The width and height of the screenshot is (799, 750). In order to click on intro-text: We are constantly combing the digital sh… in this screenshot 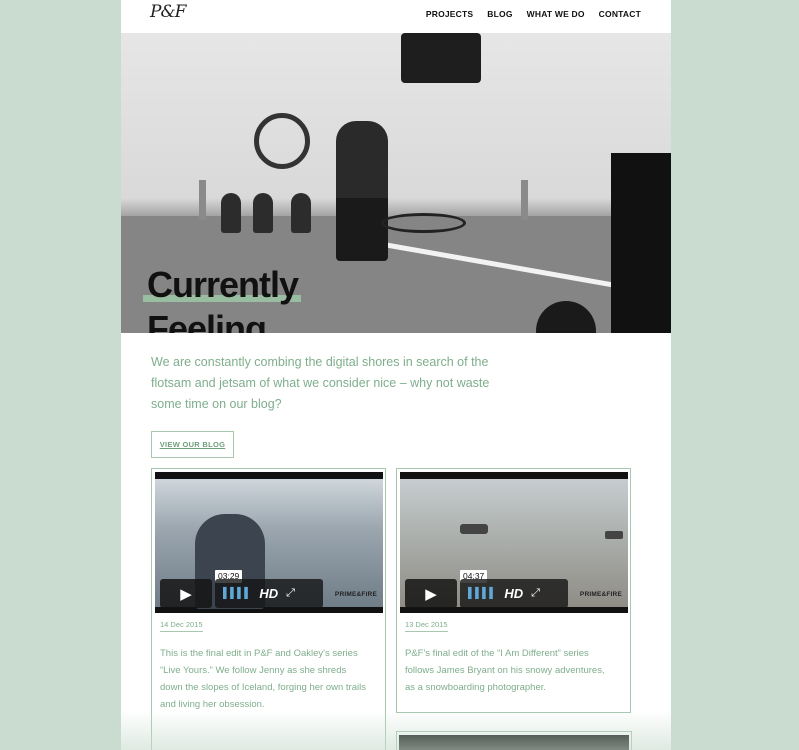, I will do `click(320, 383)`.